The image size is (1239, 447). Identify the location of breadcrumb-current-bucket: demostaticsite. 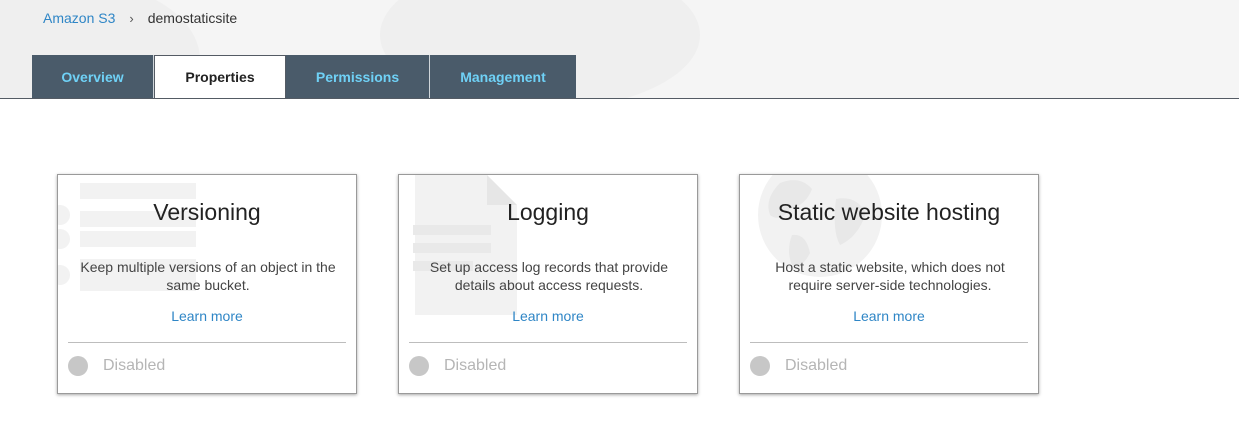
(192, 18).